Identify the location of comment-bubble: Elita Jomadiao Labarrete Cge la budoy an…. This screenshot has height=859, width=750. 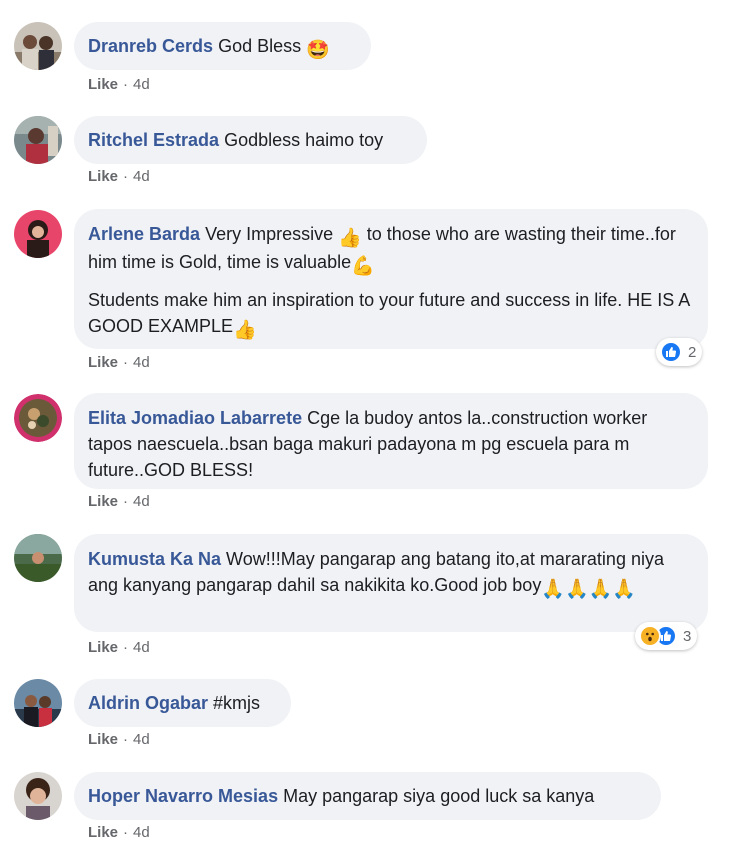
(391, 441).